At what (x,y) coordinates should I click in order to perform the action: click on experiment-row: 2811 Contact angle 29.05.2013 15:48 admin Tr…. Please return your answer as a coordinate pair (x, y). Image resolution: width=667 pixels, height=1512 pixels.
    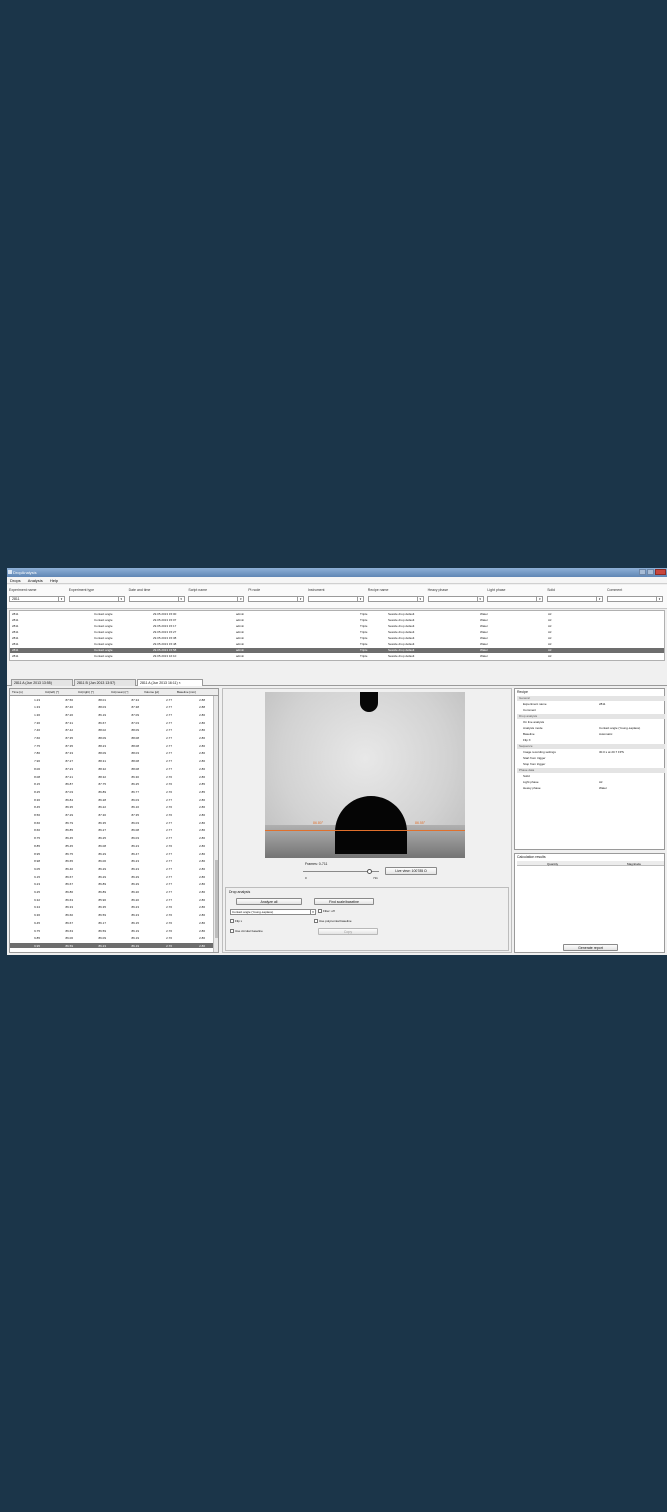
    Looking at the image, I should click on (337, 644).